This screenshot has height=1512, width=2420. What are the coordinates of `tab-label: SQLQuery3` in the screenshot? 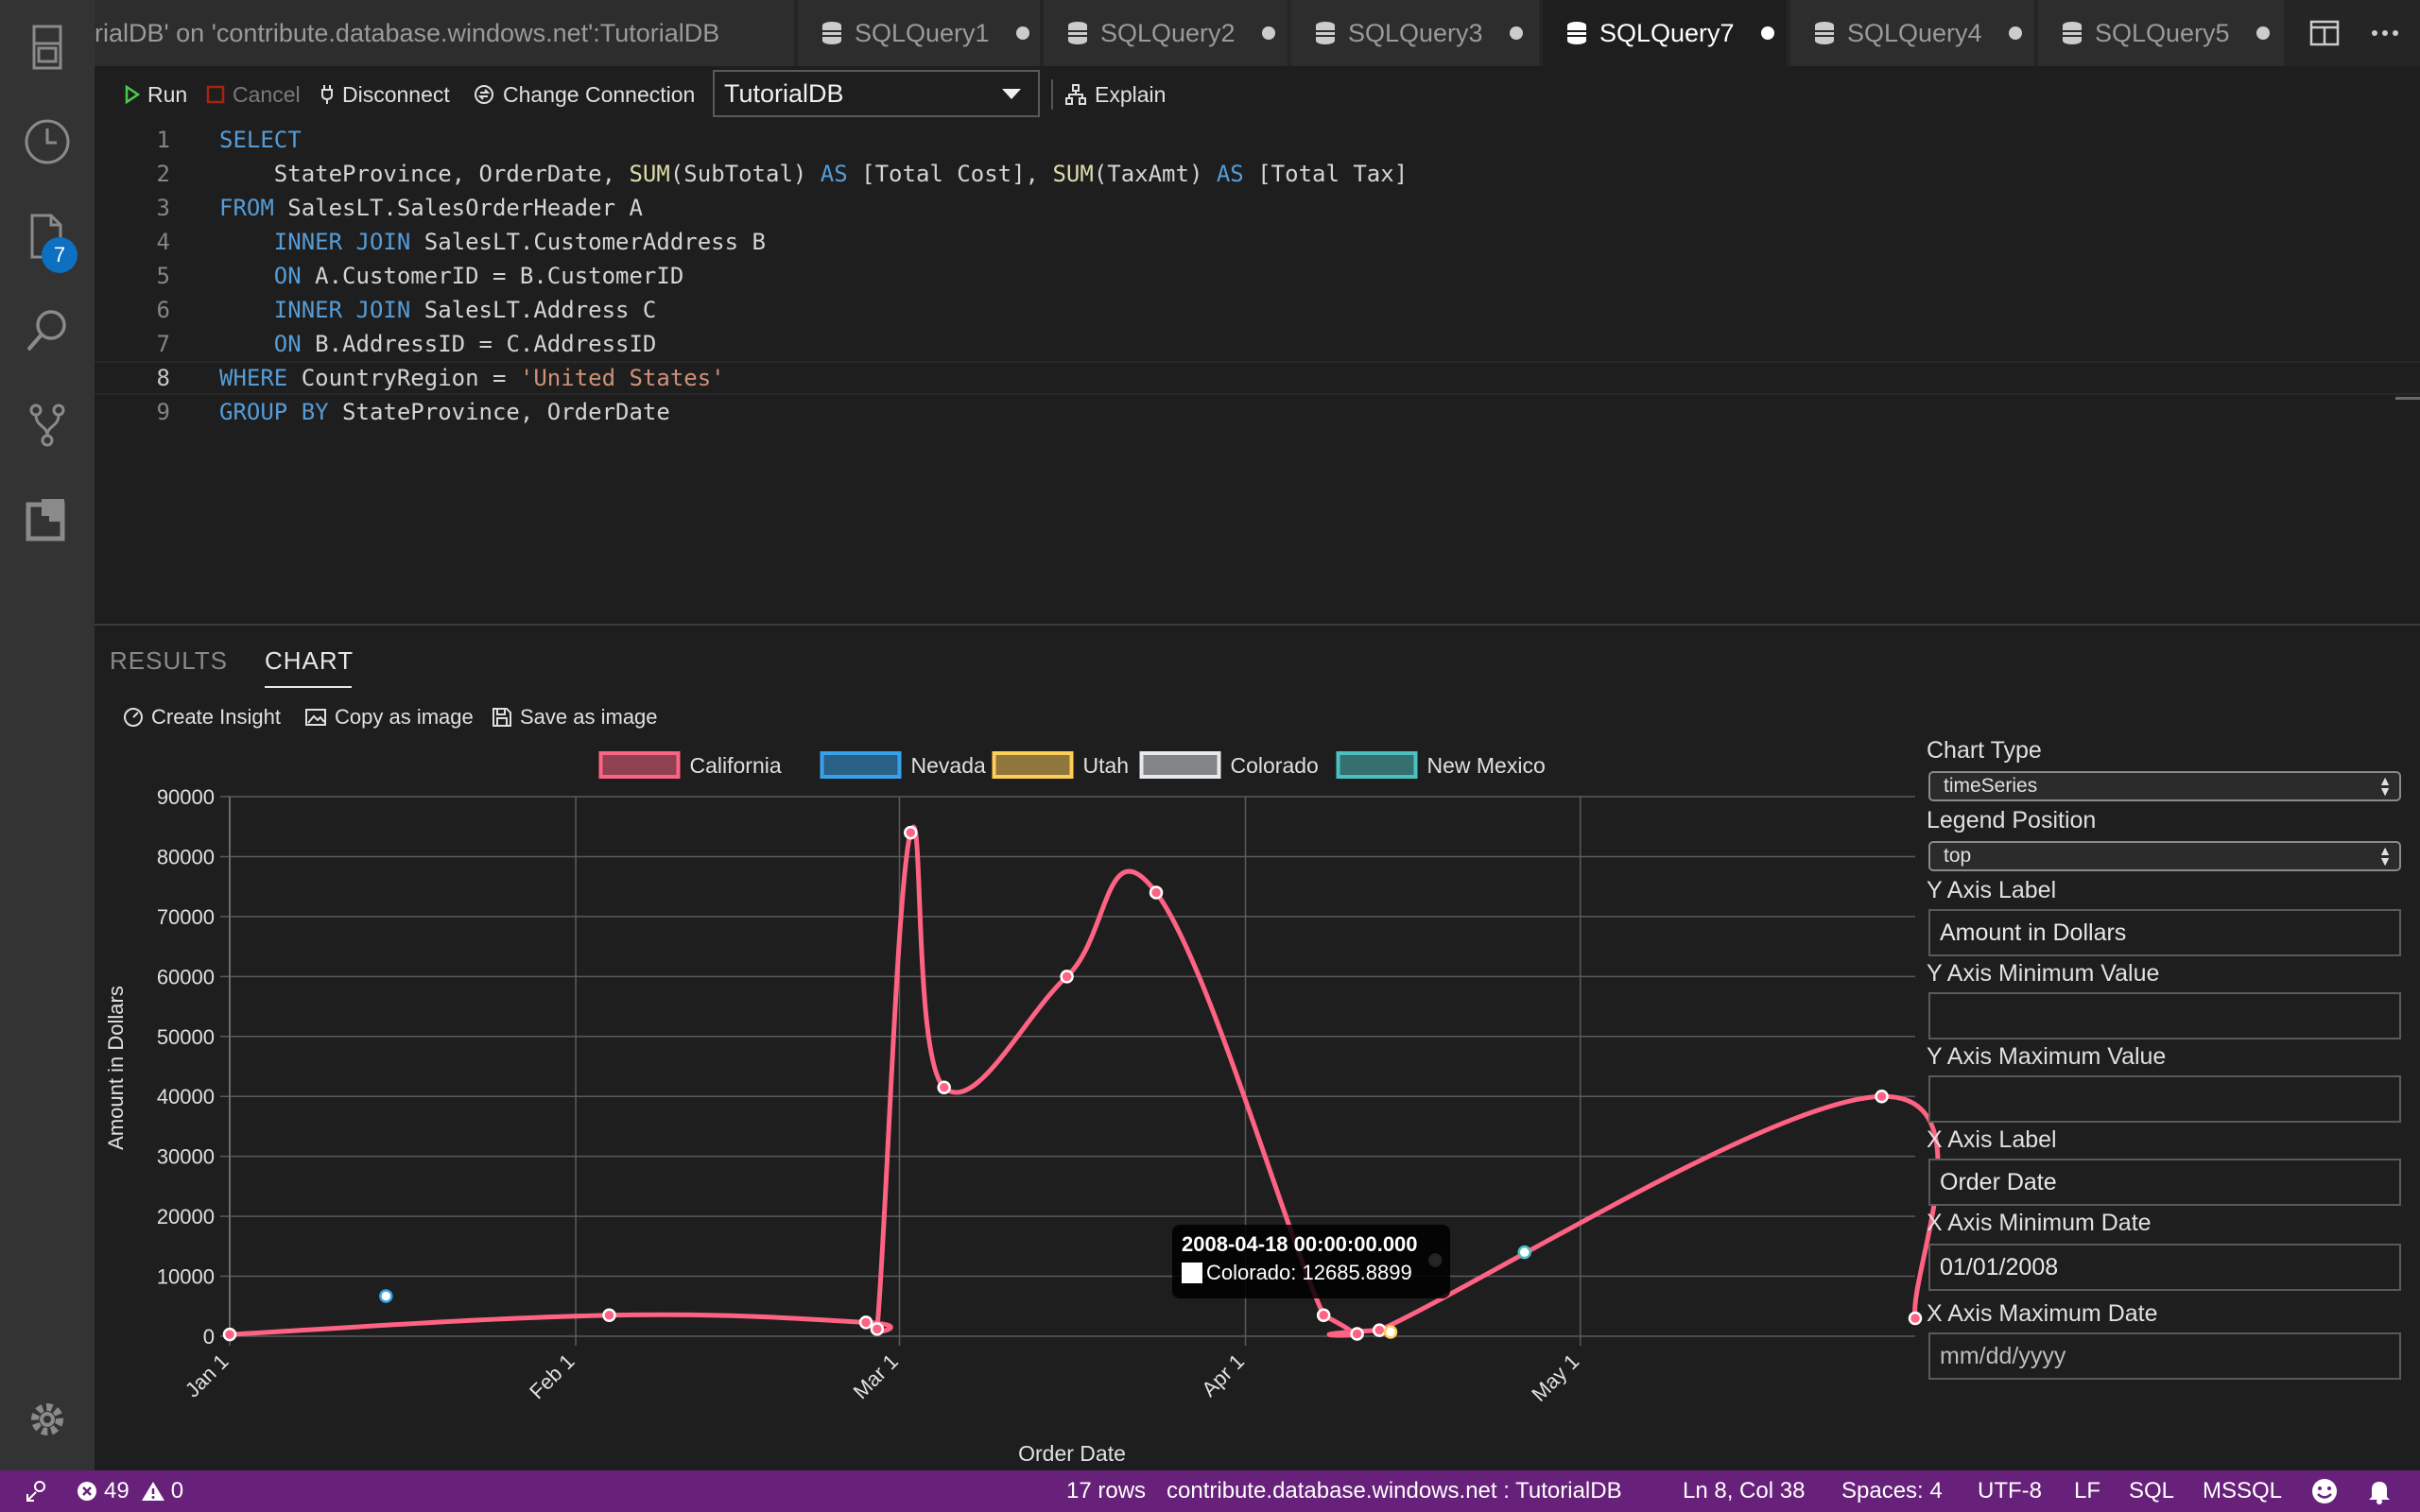 It's located at (1416, 32).